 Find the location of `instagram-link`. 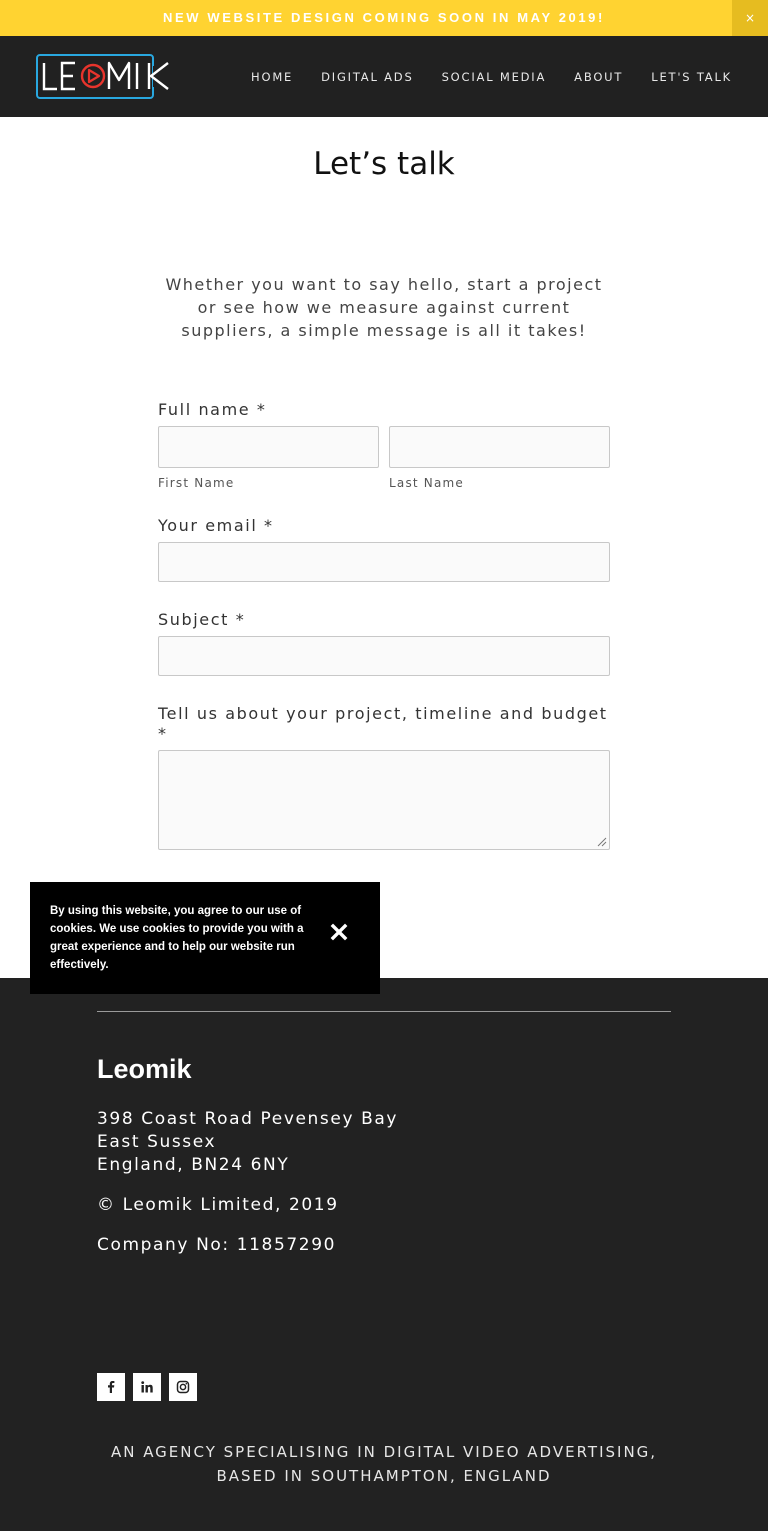

instagram-link is located at coordinates (183, 1387).